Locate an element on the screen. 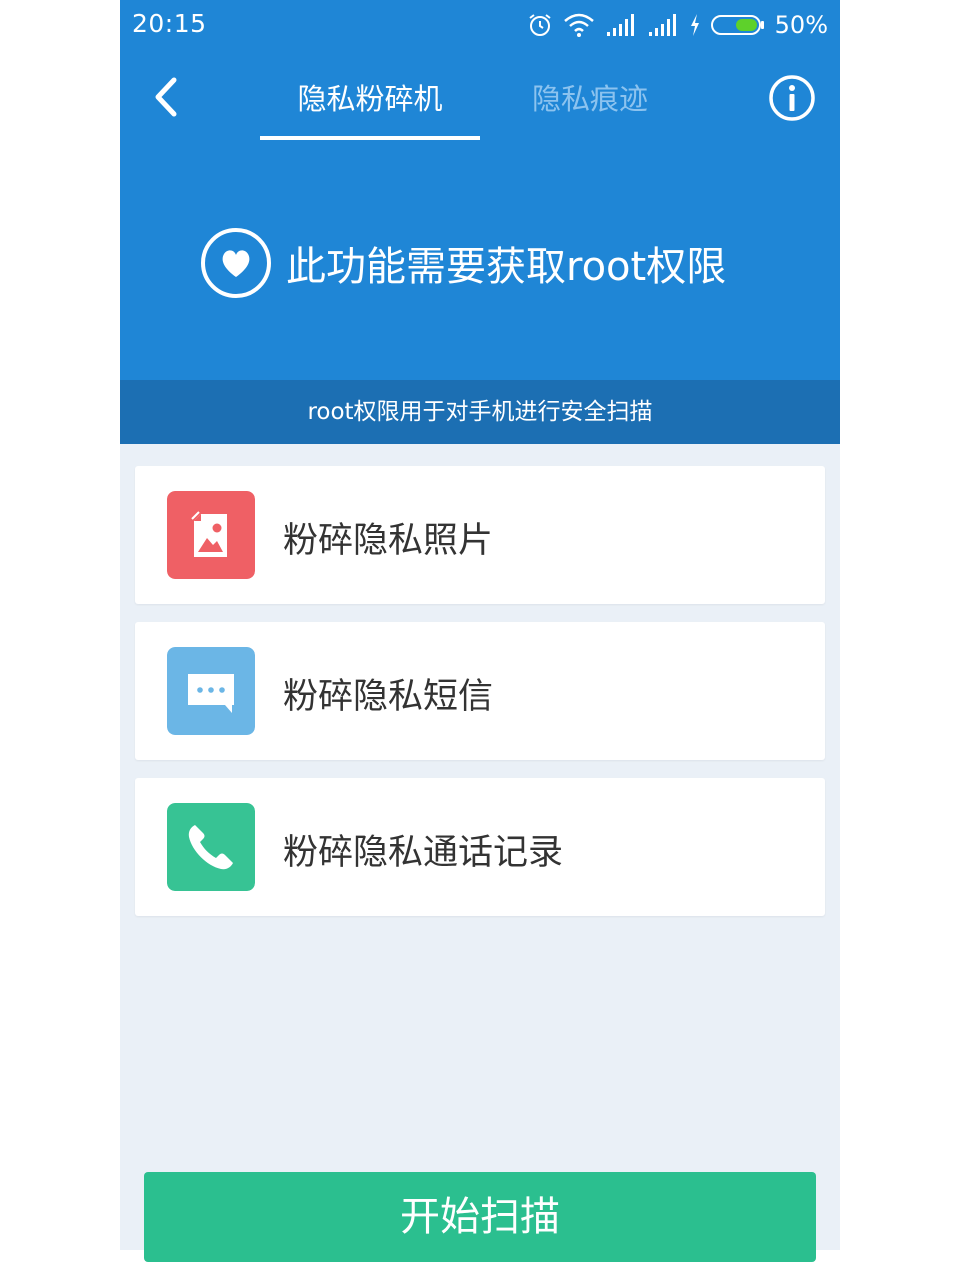  status-bar: 20:15 50% is located at coordinates (480, 25).